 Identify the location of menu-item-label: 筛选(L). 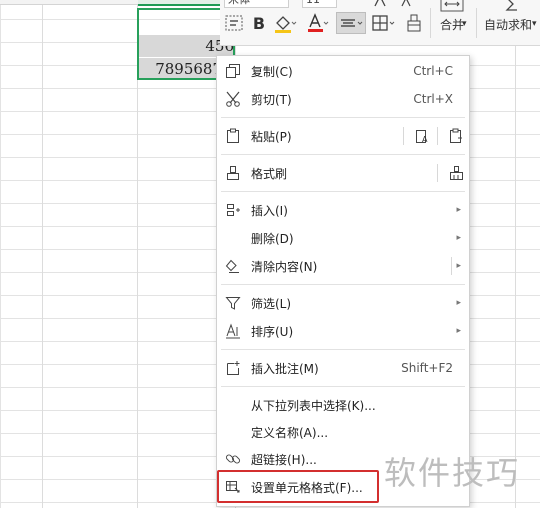
(271, 303).